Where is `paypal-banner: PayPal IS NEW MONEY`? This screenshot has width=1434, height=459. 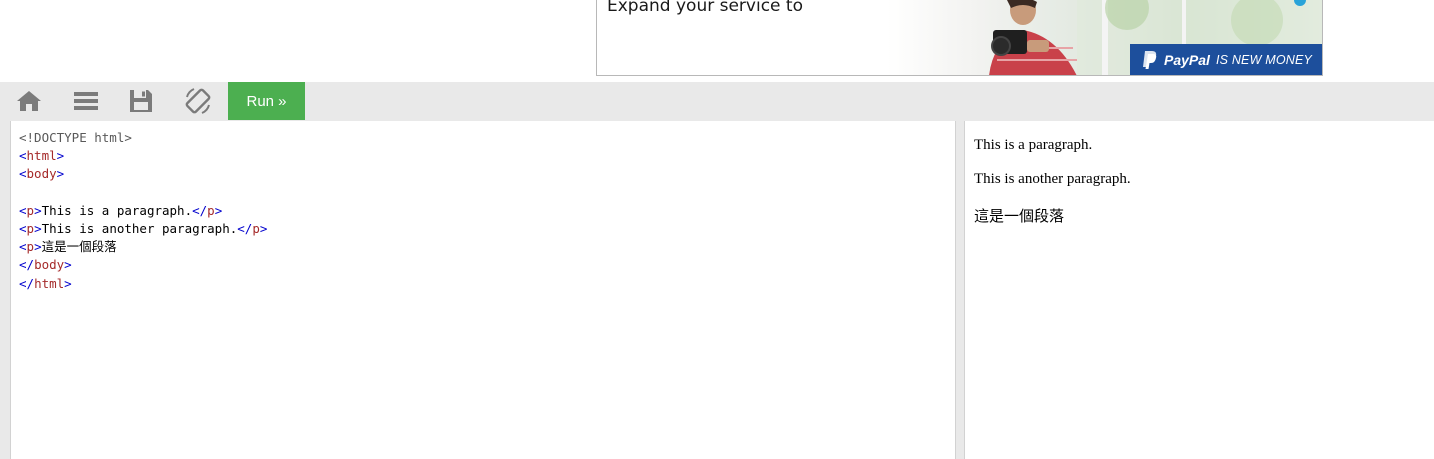
paypal-banner: PayPal IS NEW MONEY is located at coordinates (1226, 59).